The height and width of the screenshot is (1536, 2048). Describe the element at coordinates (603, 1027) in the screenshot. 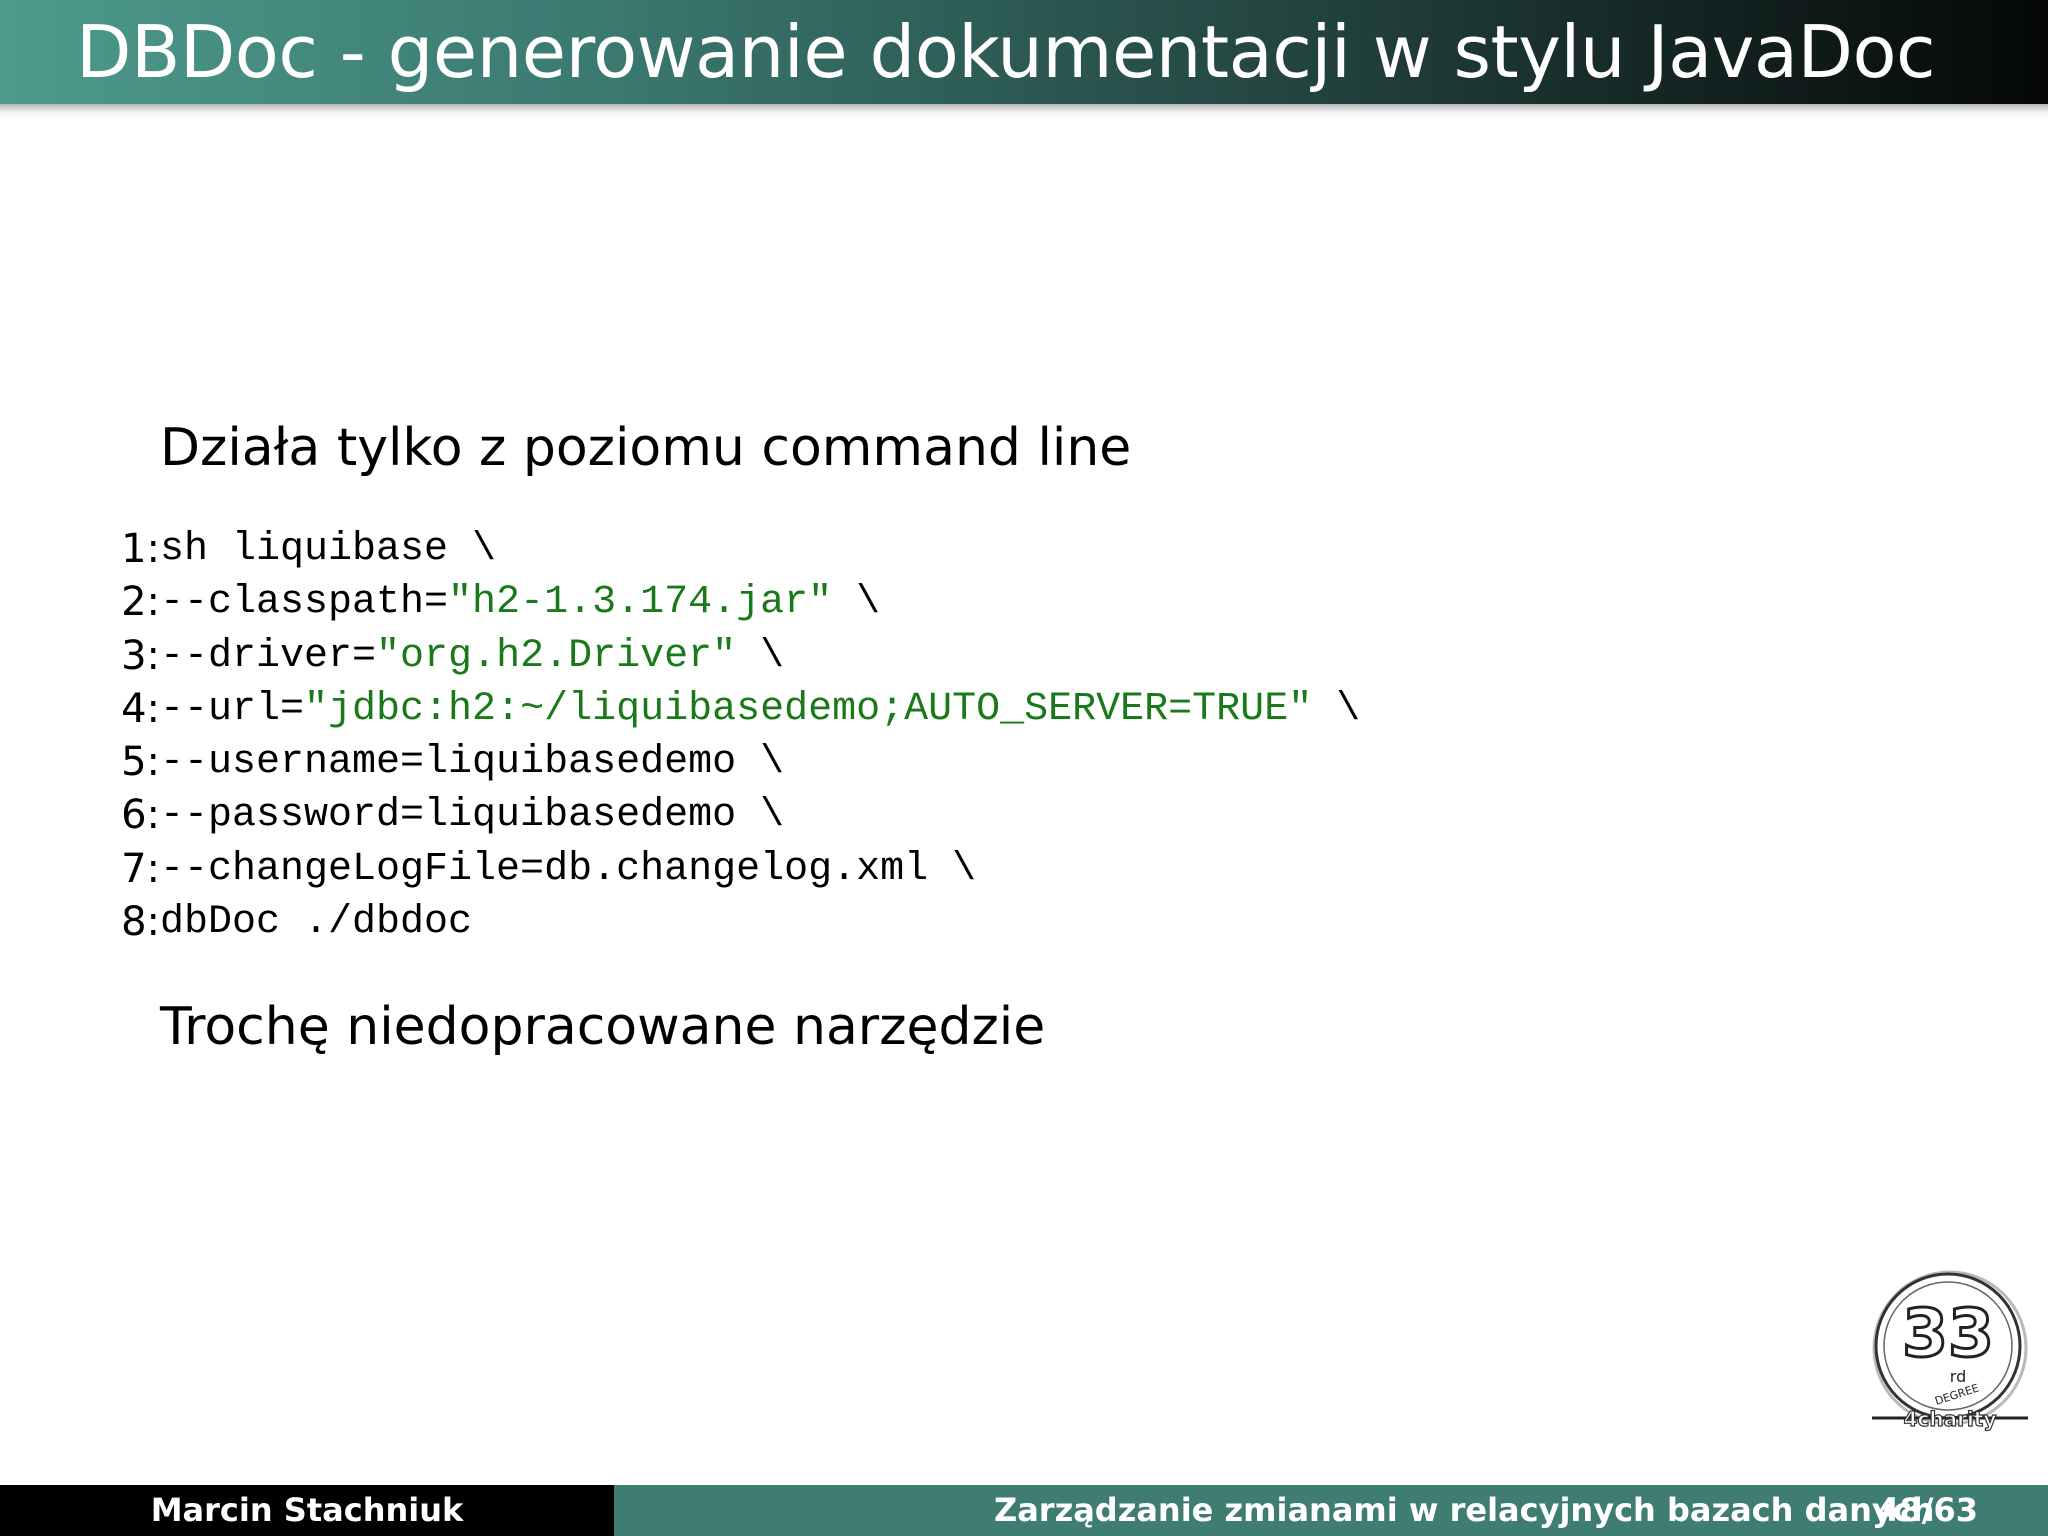

I see `paragraph-tool-status: Trochę niedopracowane narzędzie` at that location.